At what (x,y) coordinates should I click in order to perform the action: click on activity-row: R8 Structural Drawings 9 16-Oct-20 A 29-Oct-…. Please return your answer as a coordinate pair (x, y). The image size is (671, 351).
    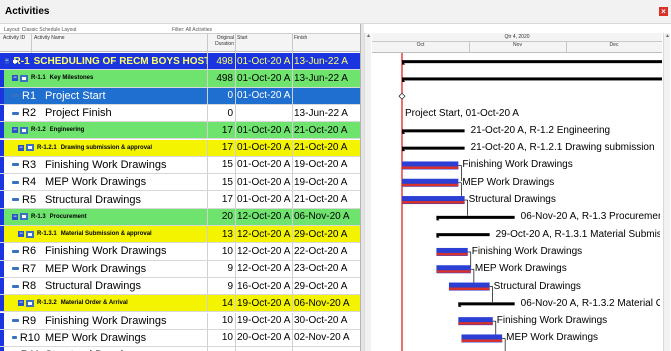
    Looking at the image, I should click on (180, 286).